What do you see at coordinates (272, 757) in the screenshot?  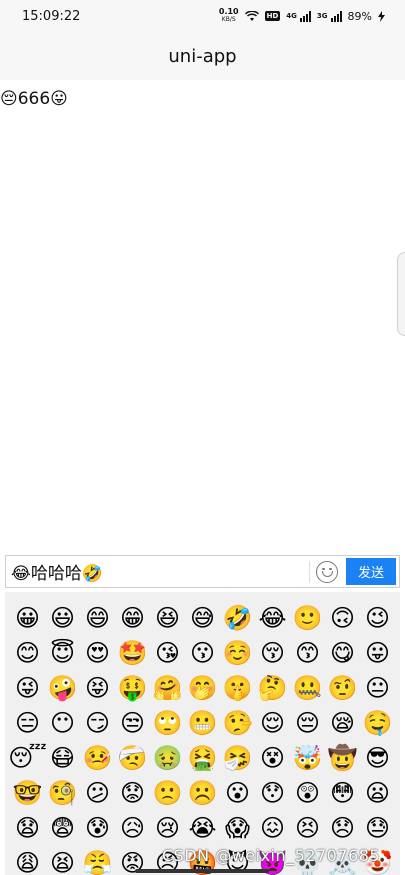 I see `emoji-item: 😵` at bounding box center [272, 757].